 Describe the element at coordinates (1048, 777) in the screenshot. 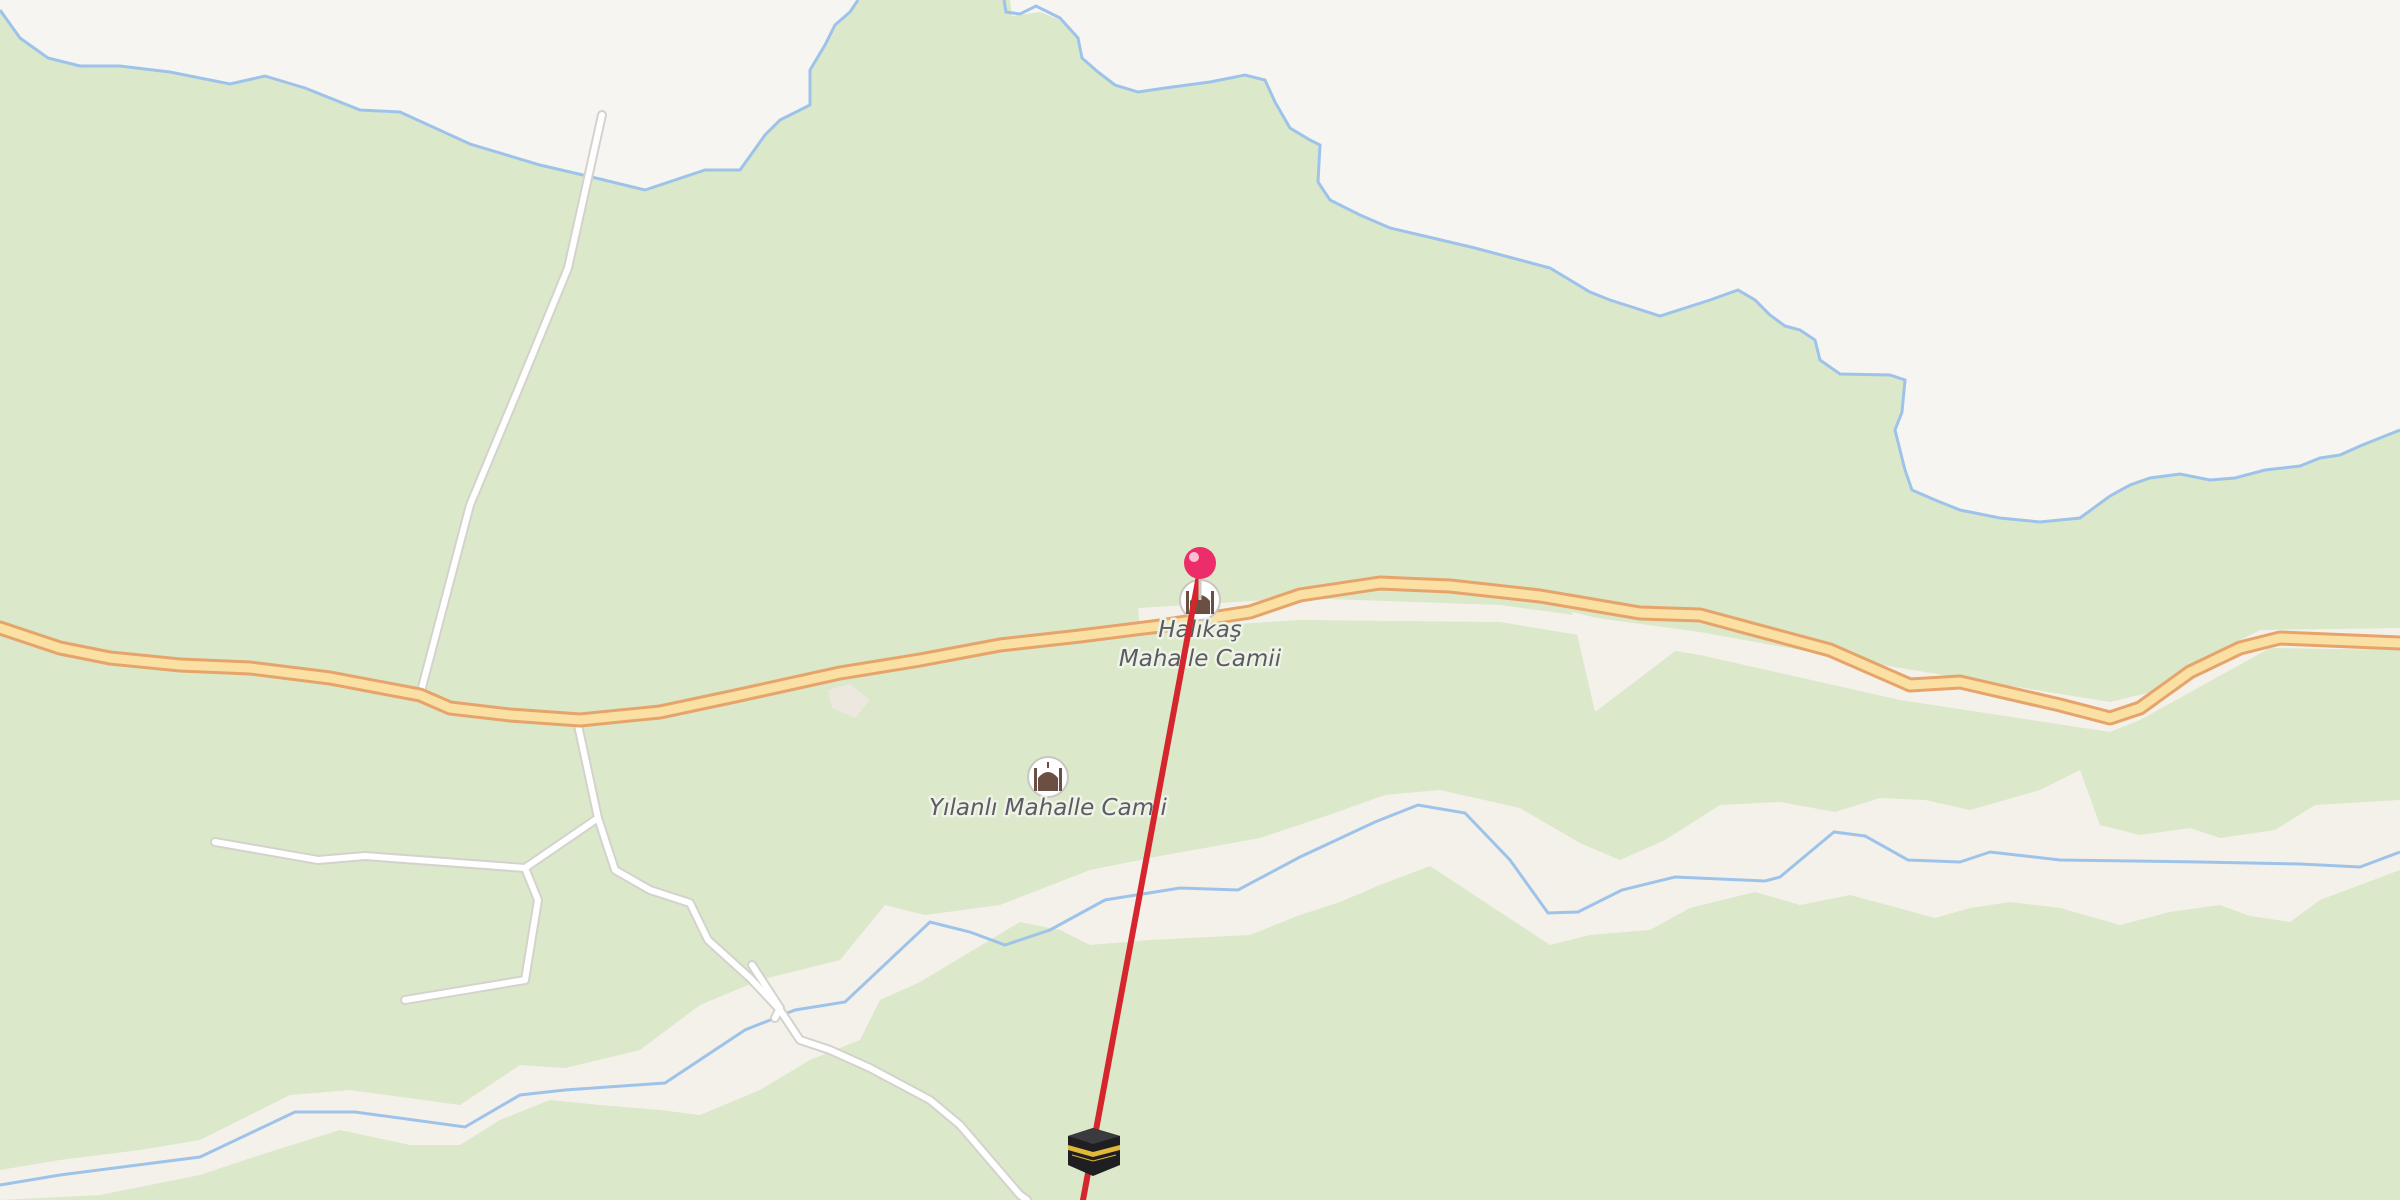

I see `mosque-icon` at that location.